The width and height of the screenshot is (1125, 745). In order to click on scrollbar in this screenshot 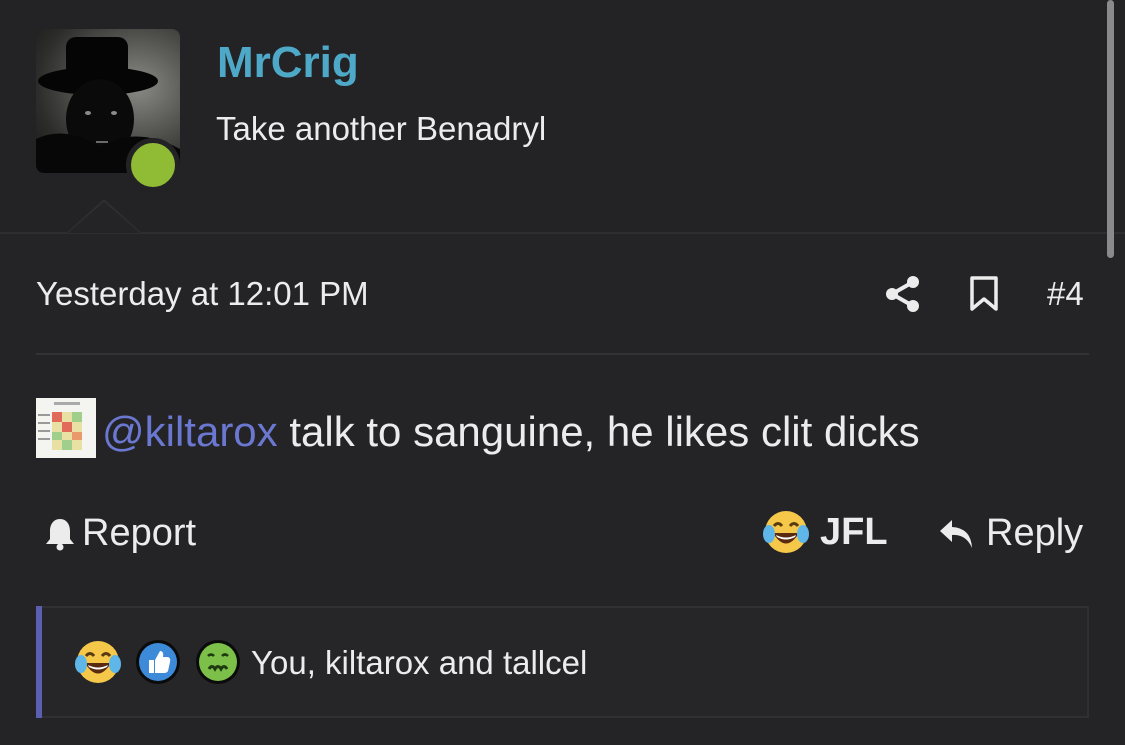, I will do `click(1110, 129)`.